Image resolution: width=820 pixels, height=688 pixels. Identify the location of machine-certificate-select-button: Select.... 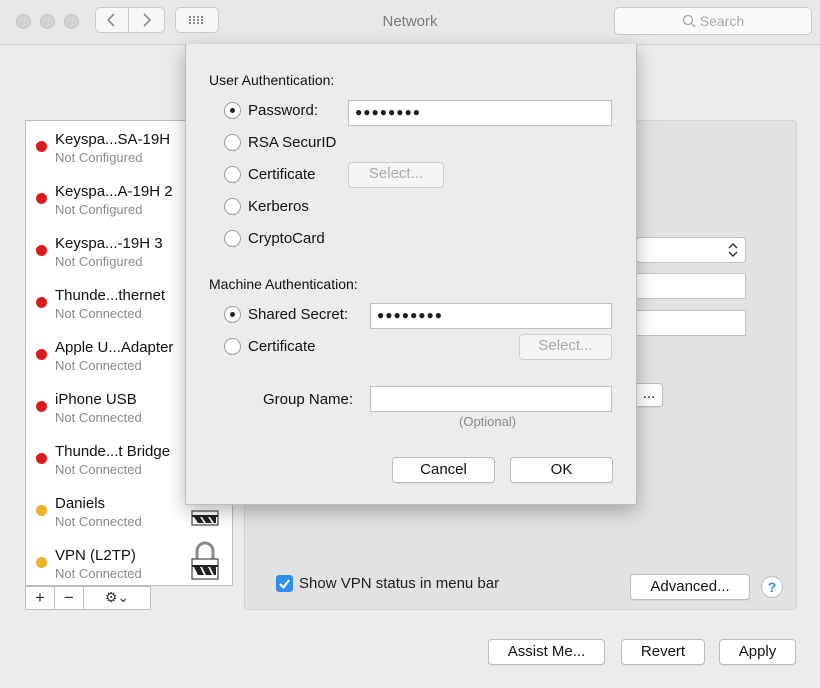
(565, 347).